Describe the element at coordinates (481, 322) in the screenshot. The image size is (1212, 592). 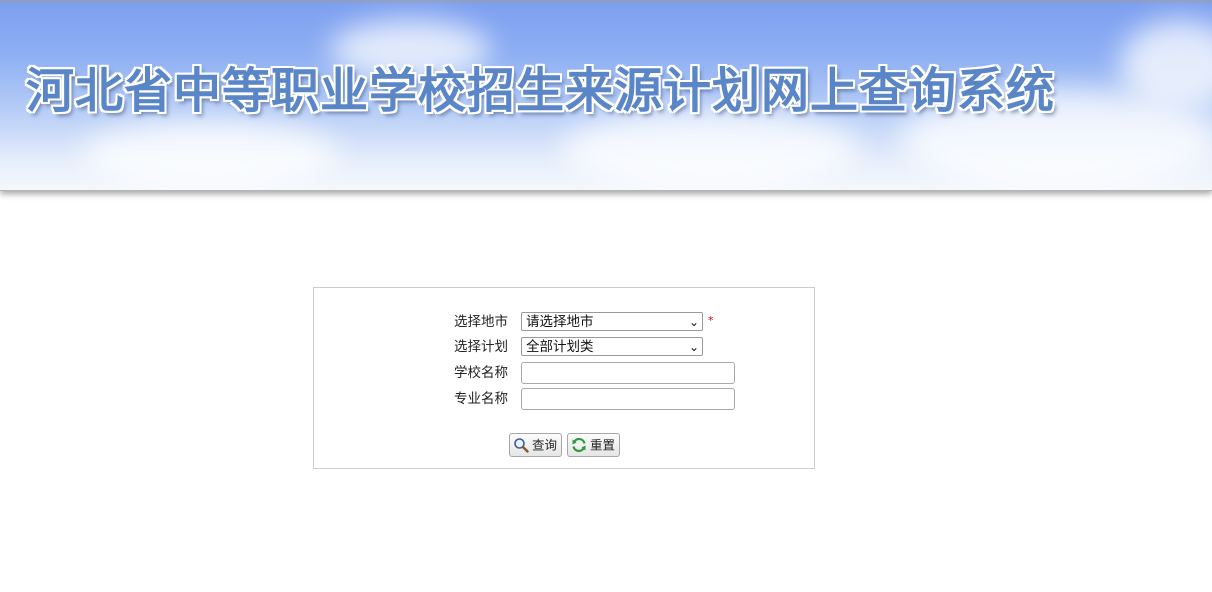
I see `city-label: 选择地市` at that location.